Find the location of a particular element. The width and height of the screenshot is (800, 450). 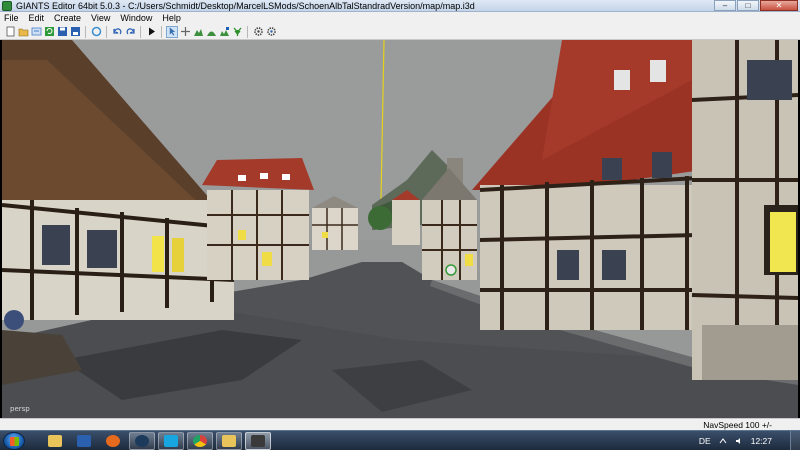

gear-icon is located at coordinates (271, 32).